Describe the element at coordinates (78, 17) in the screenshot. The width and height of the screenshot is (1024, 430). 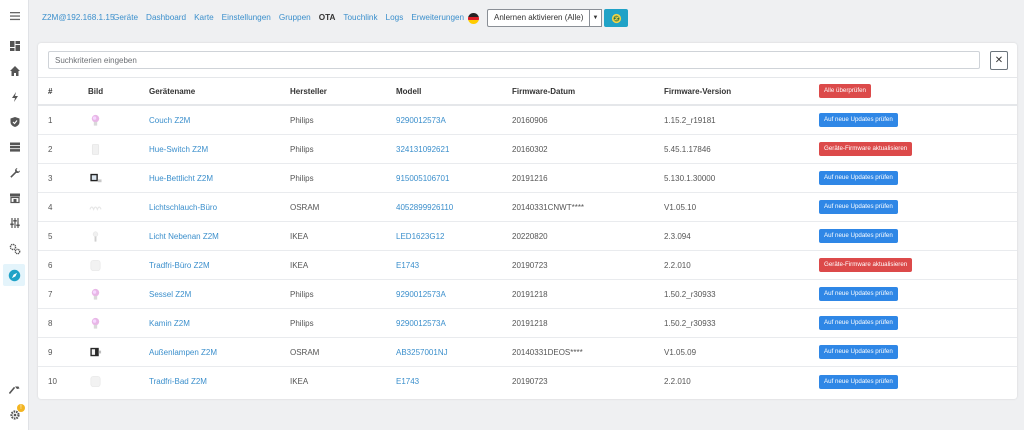
I see `brand-link: Z2M@192.168.1.15` at that location.